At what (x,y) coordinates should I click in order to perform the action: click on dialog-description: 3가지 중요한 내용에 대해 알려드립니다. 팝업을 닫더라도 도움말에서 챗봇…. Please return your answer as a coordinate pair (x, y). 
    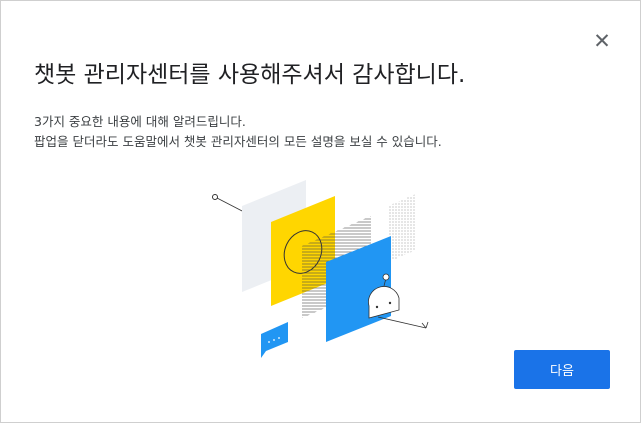
    Looking at the image, I should click on (238, 132).